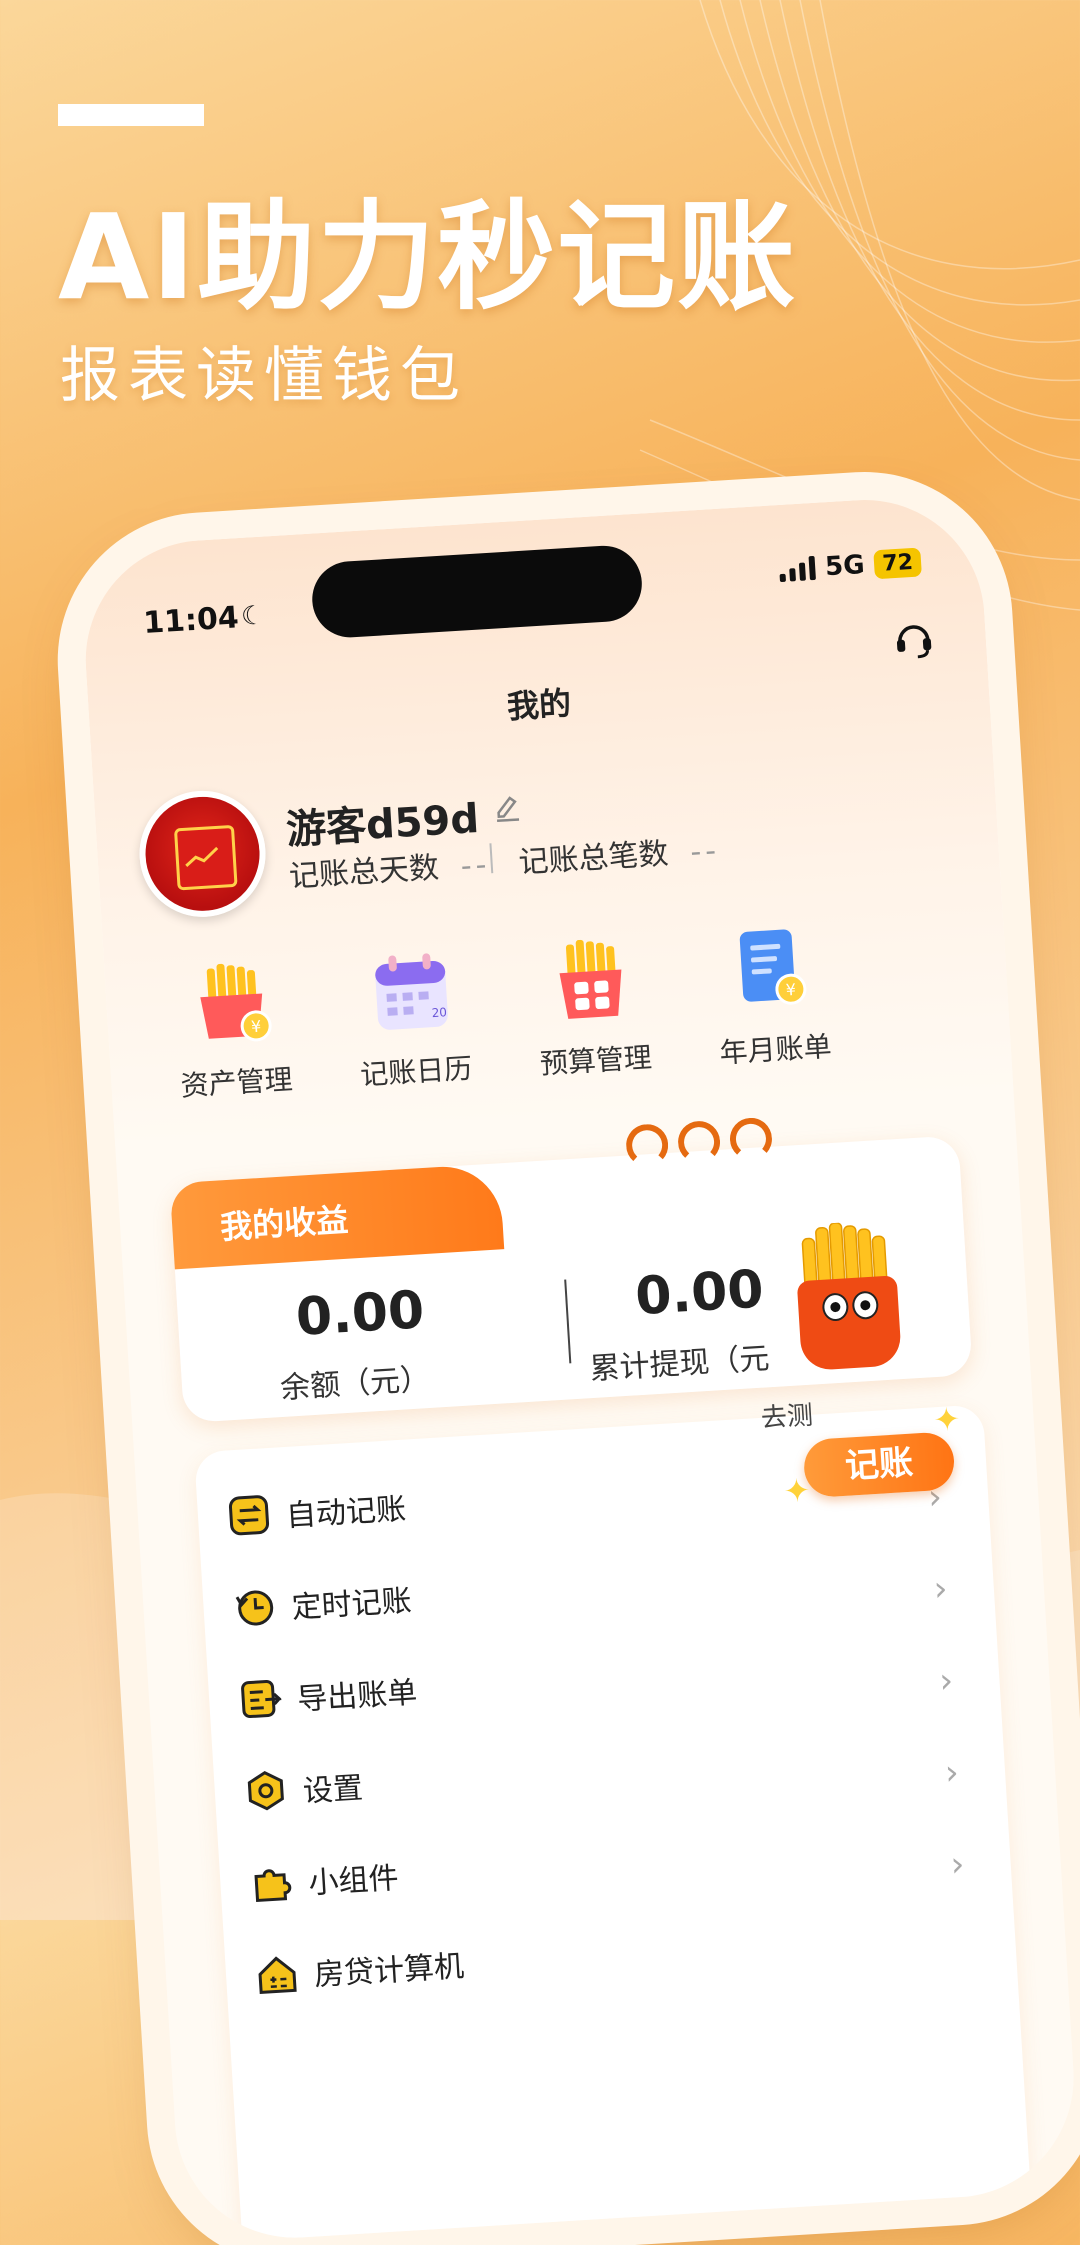  I want to click on svg-text: 20, so click(439, 1012).